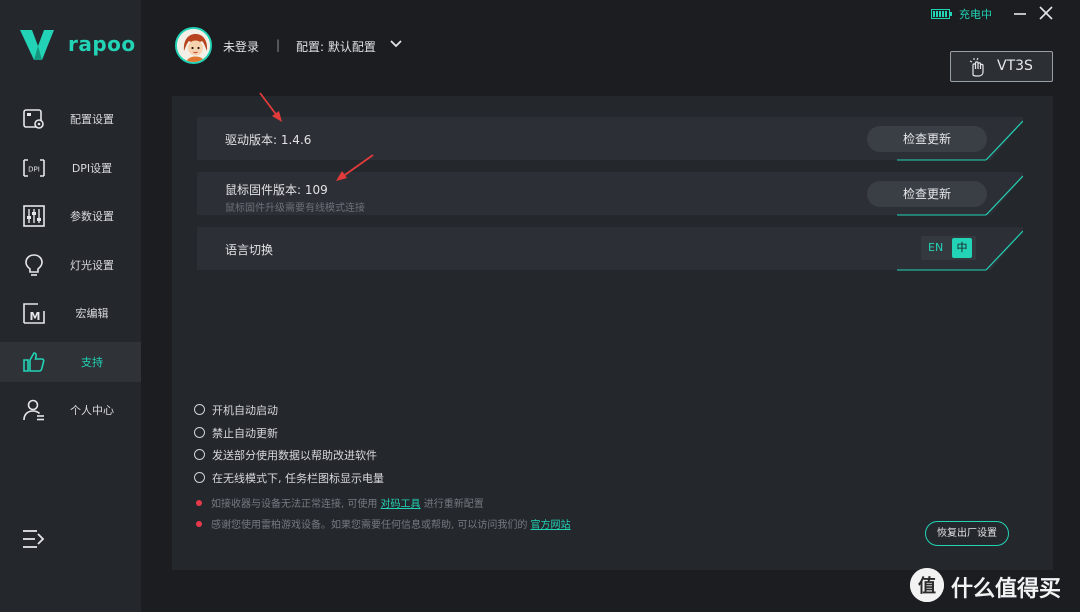  I want to click on language-option-zh: 中, so click(962, 248).